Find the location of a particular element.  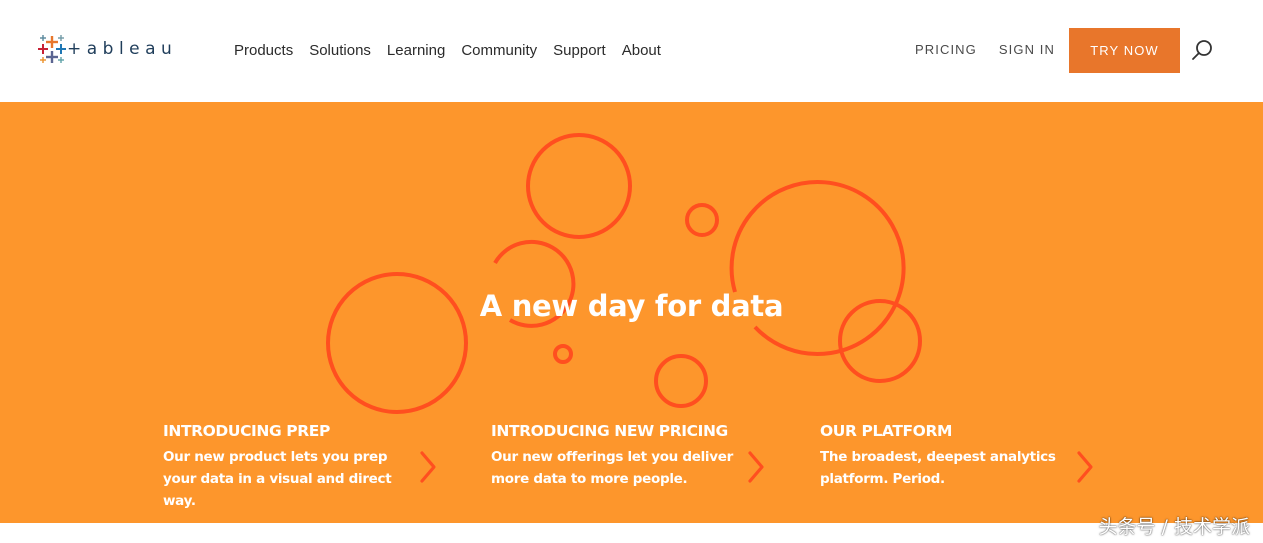

feature-title: OUR PLATFORM is located at coordinates (886, 431).